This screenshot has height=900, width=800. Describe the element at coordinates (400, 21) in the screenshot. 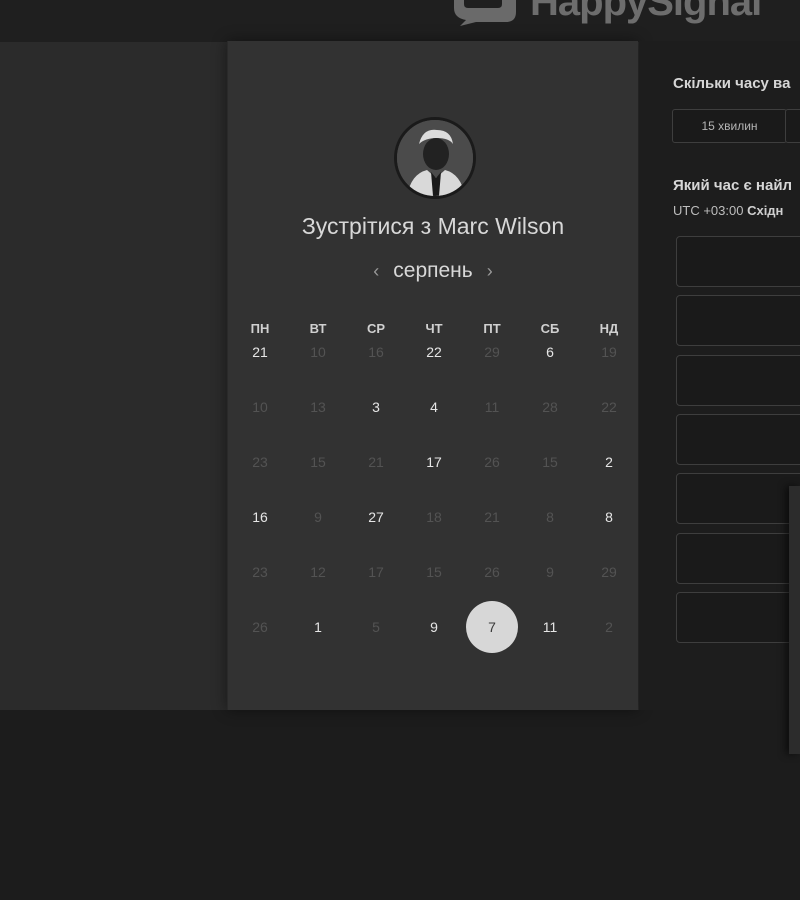

I see `top-bar: HappySignal` at that location.